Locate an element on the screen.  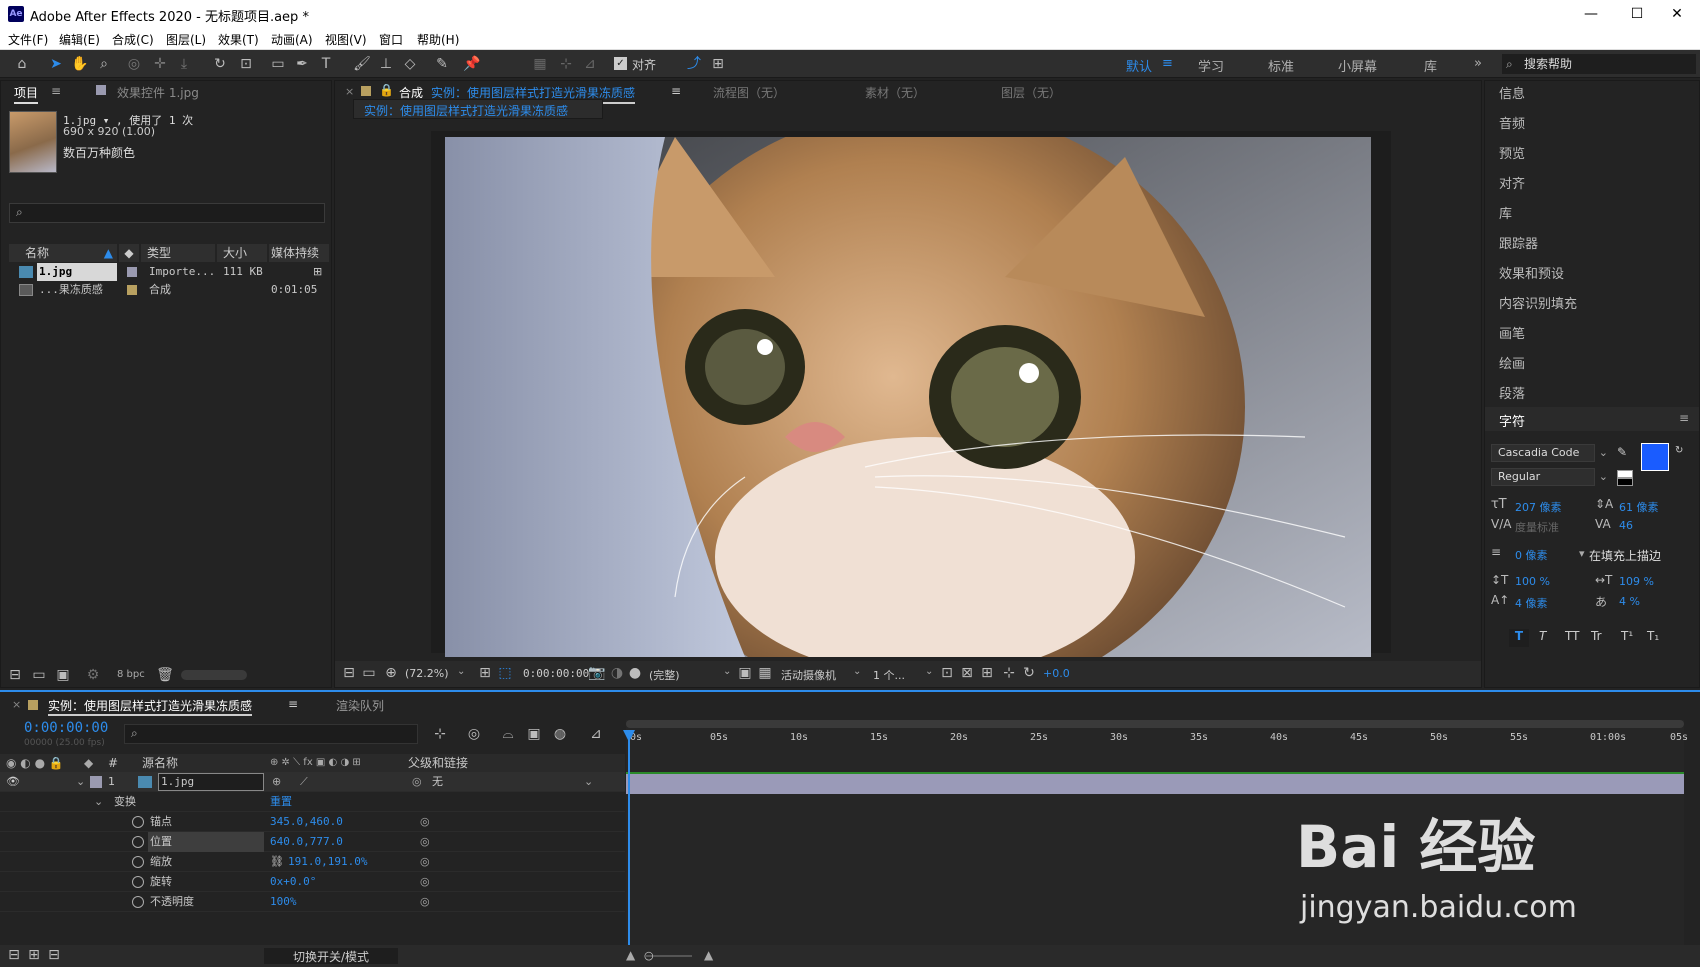
tracking-value: 46 is located at coordinates (1626, 525).